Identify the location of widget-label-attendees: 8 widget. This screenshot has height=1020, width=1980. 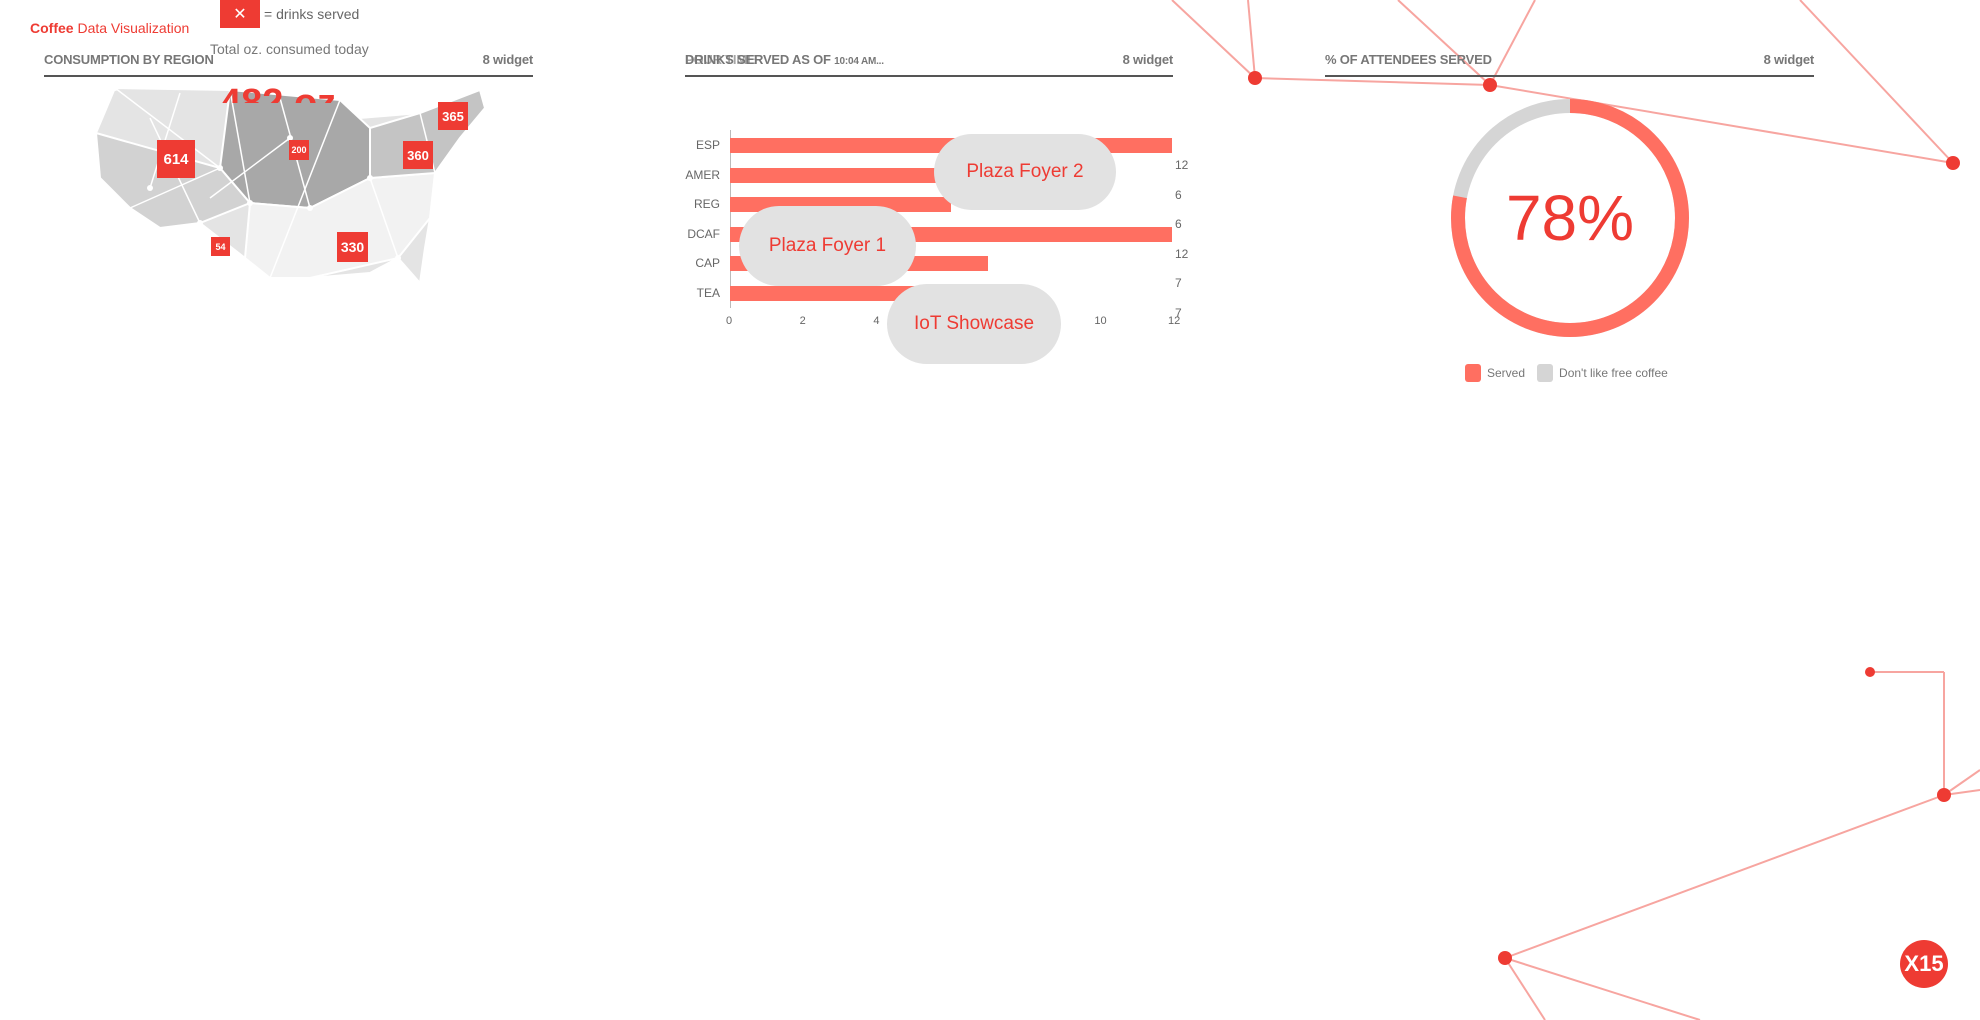
(1789, 59).